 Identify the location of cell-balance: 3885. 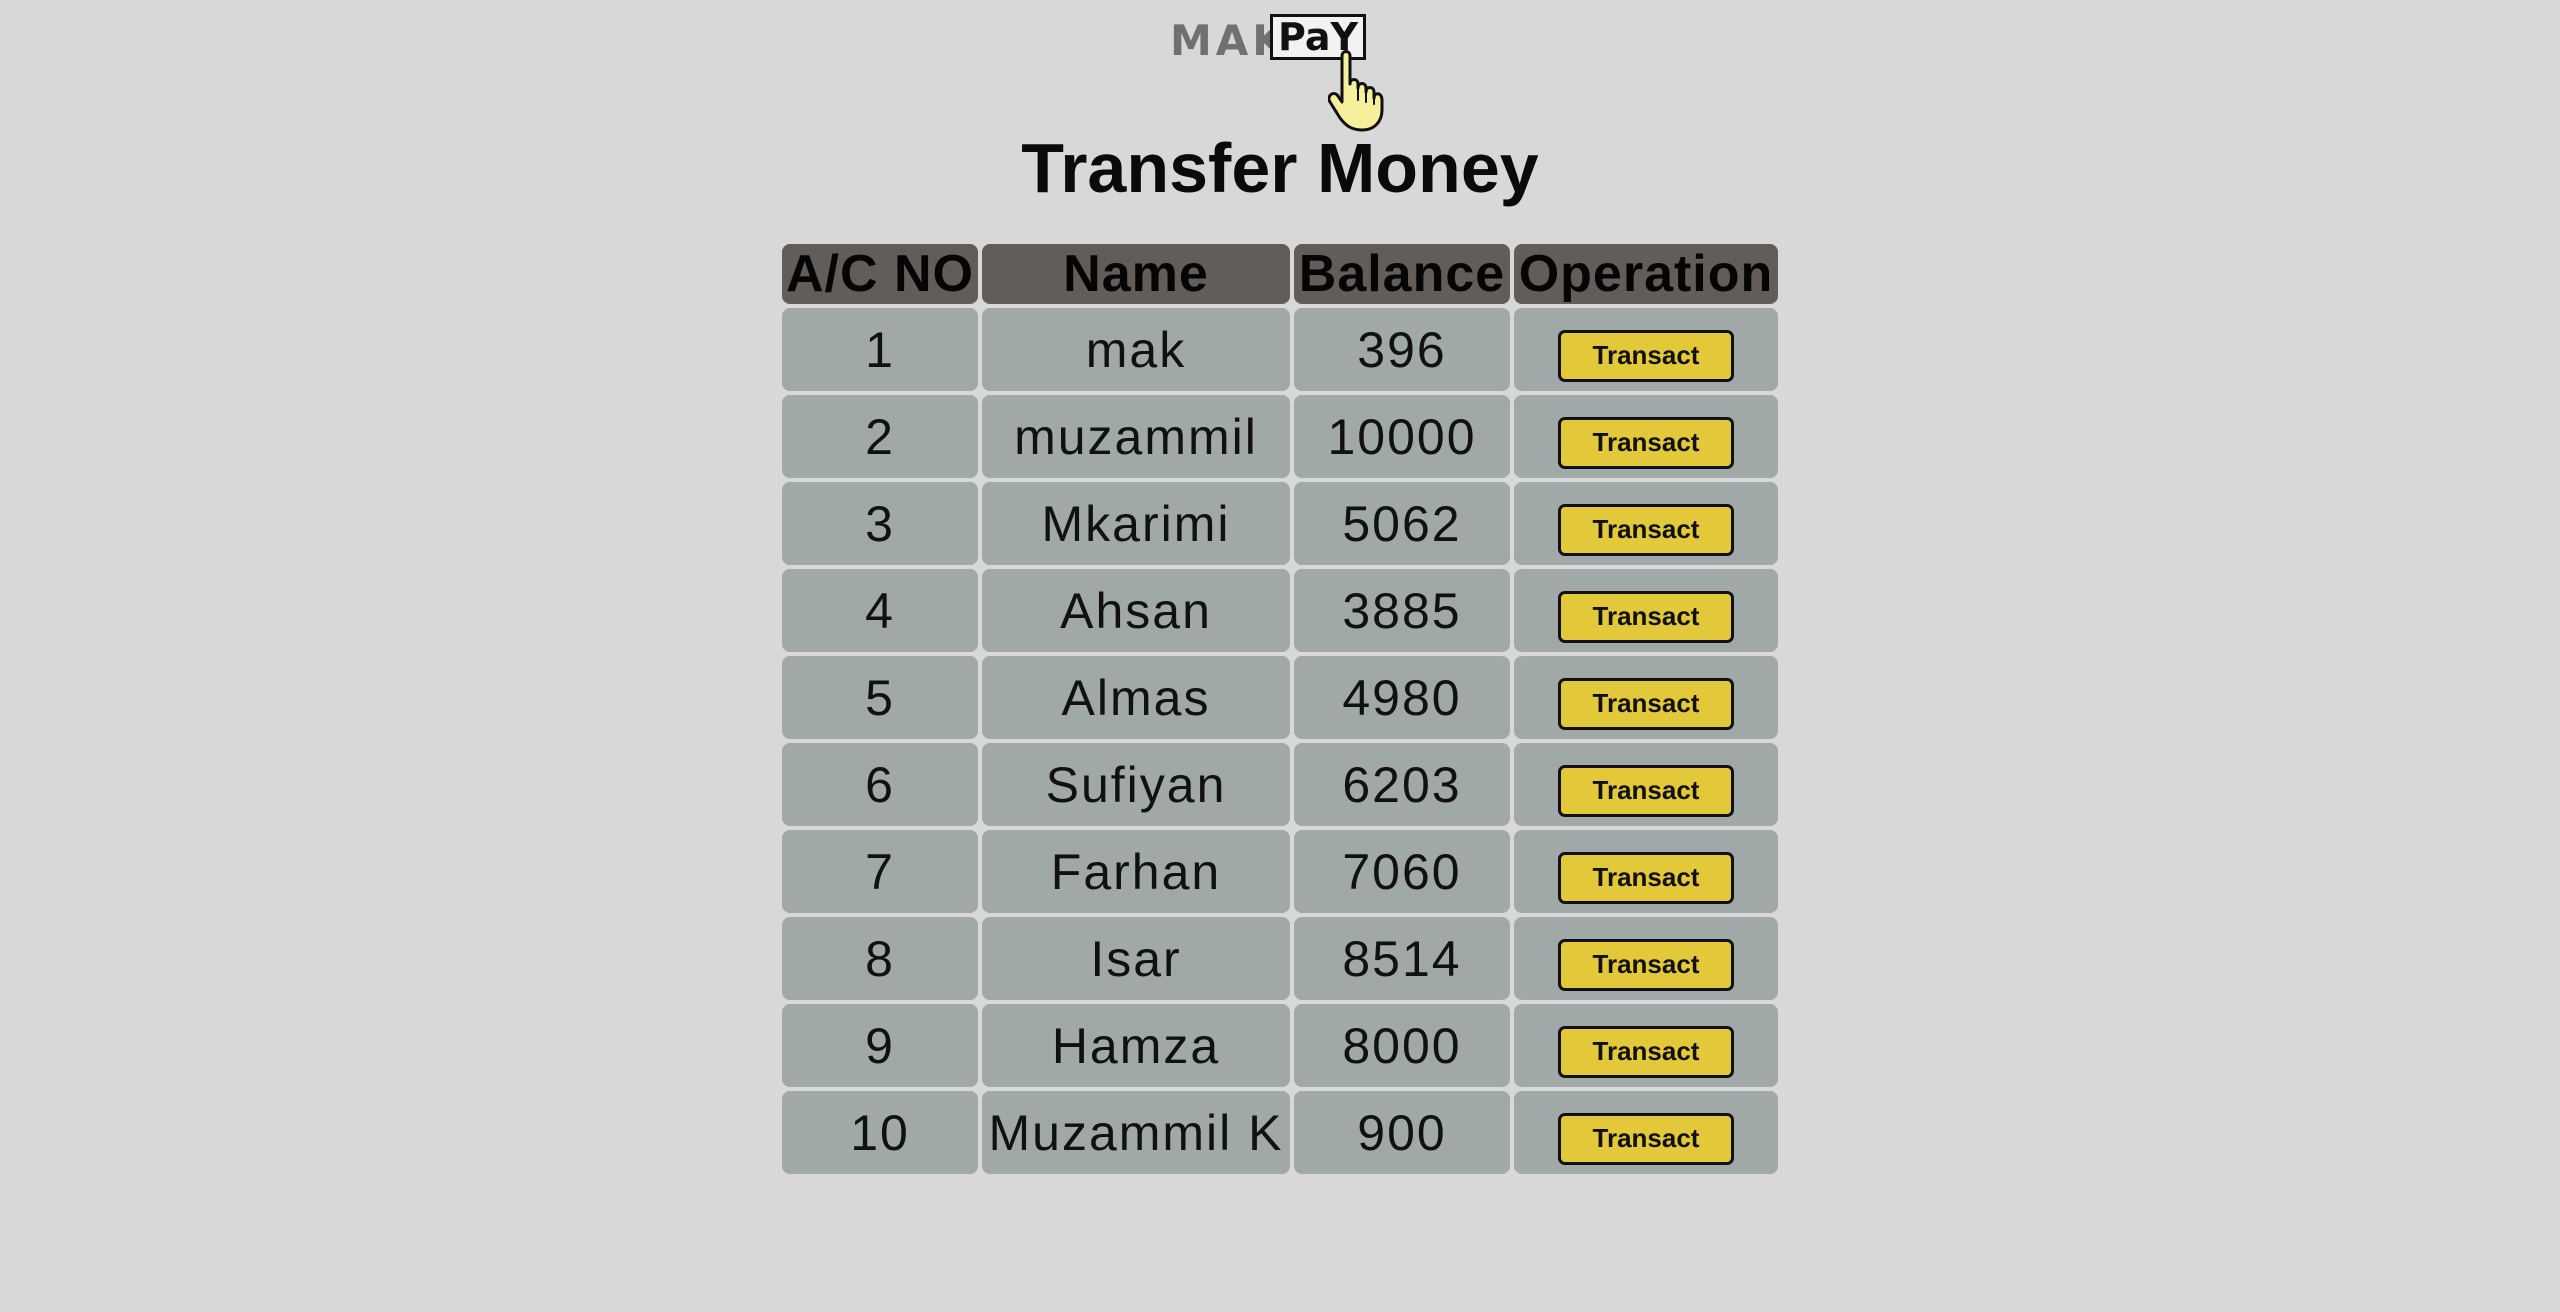
(1402, 610).